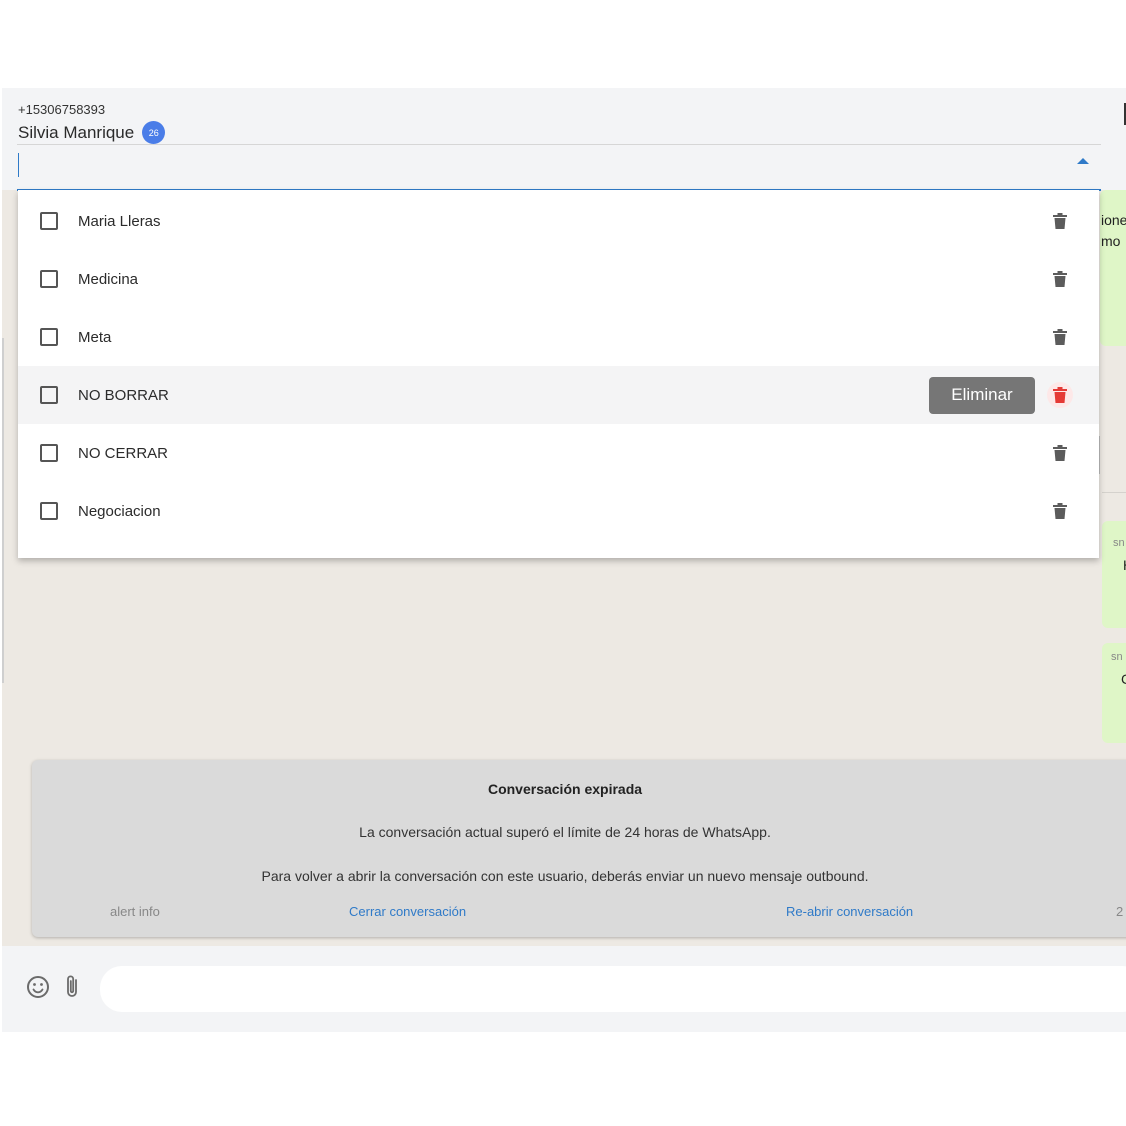 This screenshot has height=1126, width=1126. What do you see at coordinates (1119, 565) in the screenshot?
I see `message-text: H` at bounding box center [1119, 565].